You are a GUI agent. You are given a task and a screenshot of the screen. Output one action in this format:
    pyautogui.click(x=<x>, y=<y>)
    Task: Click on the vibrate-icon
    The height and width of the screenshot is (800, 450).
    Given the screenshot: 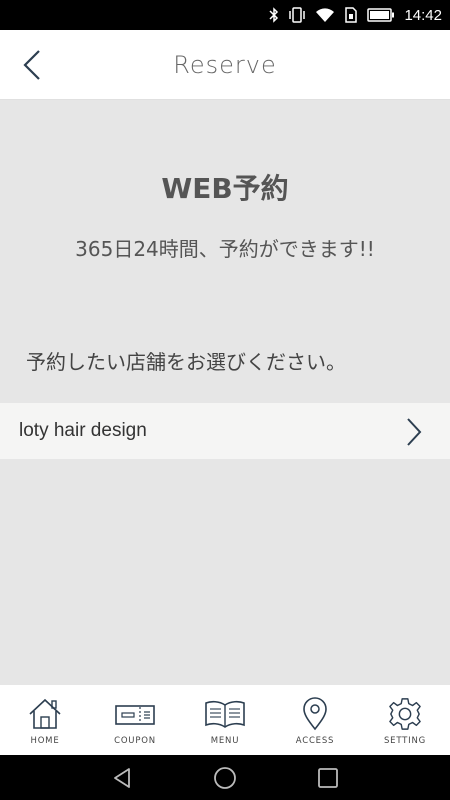 What is the action you would take?
    pyautogui.click(x=297, y=15)
    